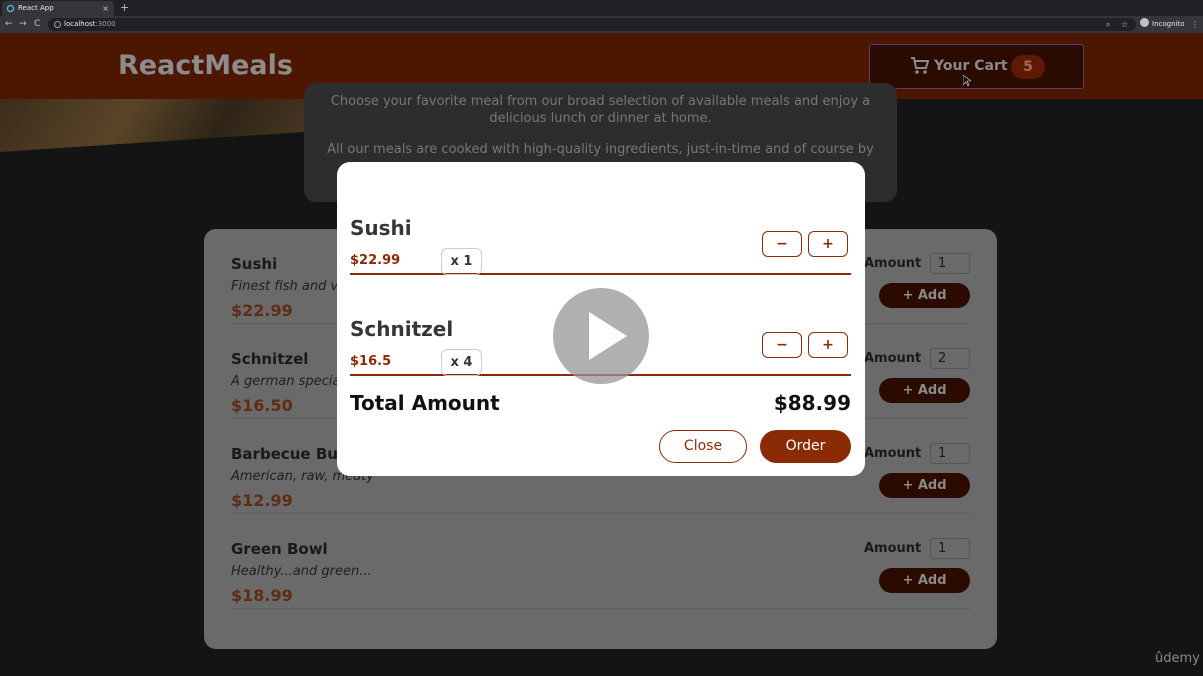 The height and width of the screenshot is (676, 1203). I want to click on meal-name: Green Bowl, so click(279, 549).